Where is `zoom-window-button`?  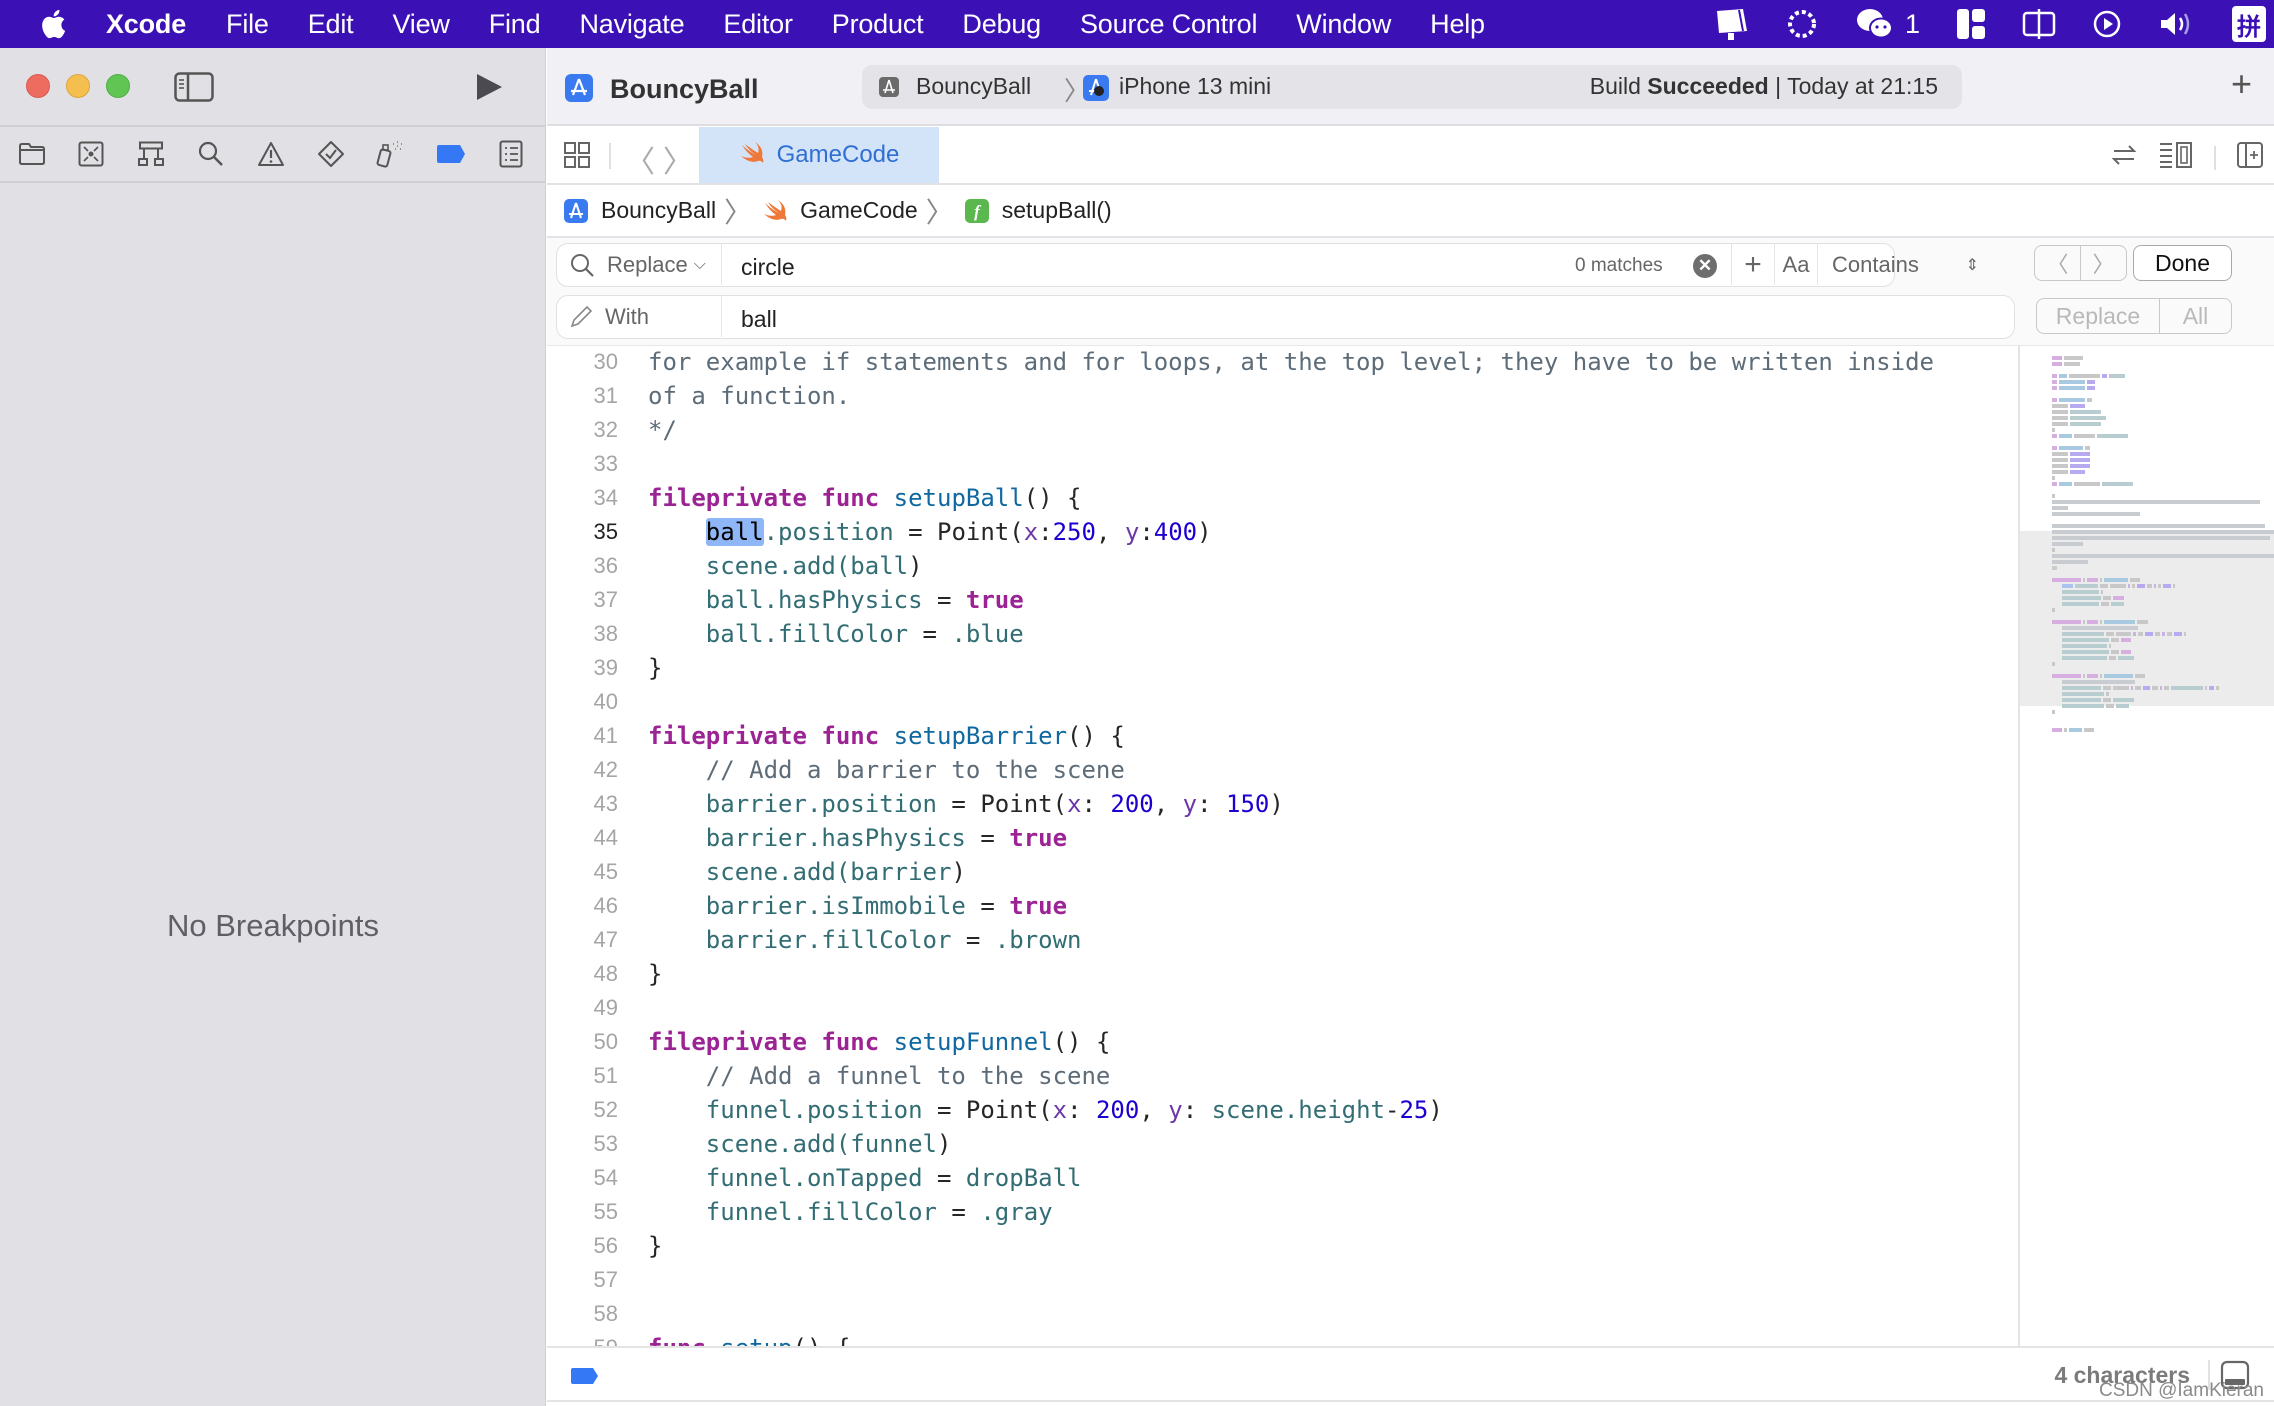
zoom-window-button is located at coordinates (118, 86).